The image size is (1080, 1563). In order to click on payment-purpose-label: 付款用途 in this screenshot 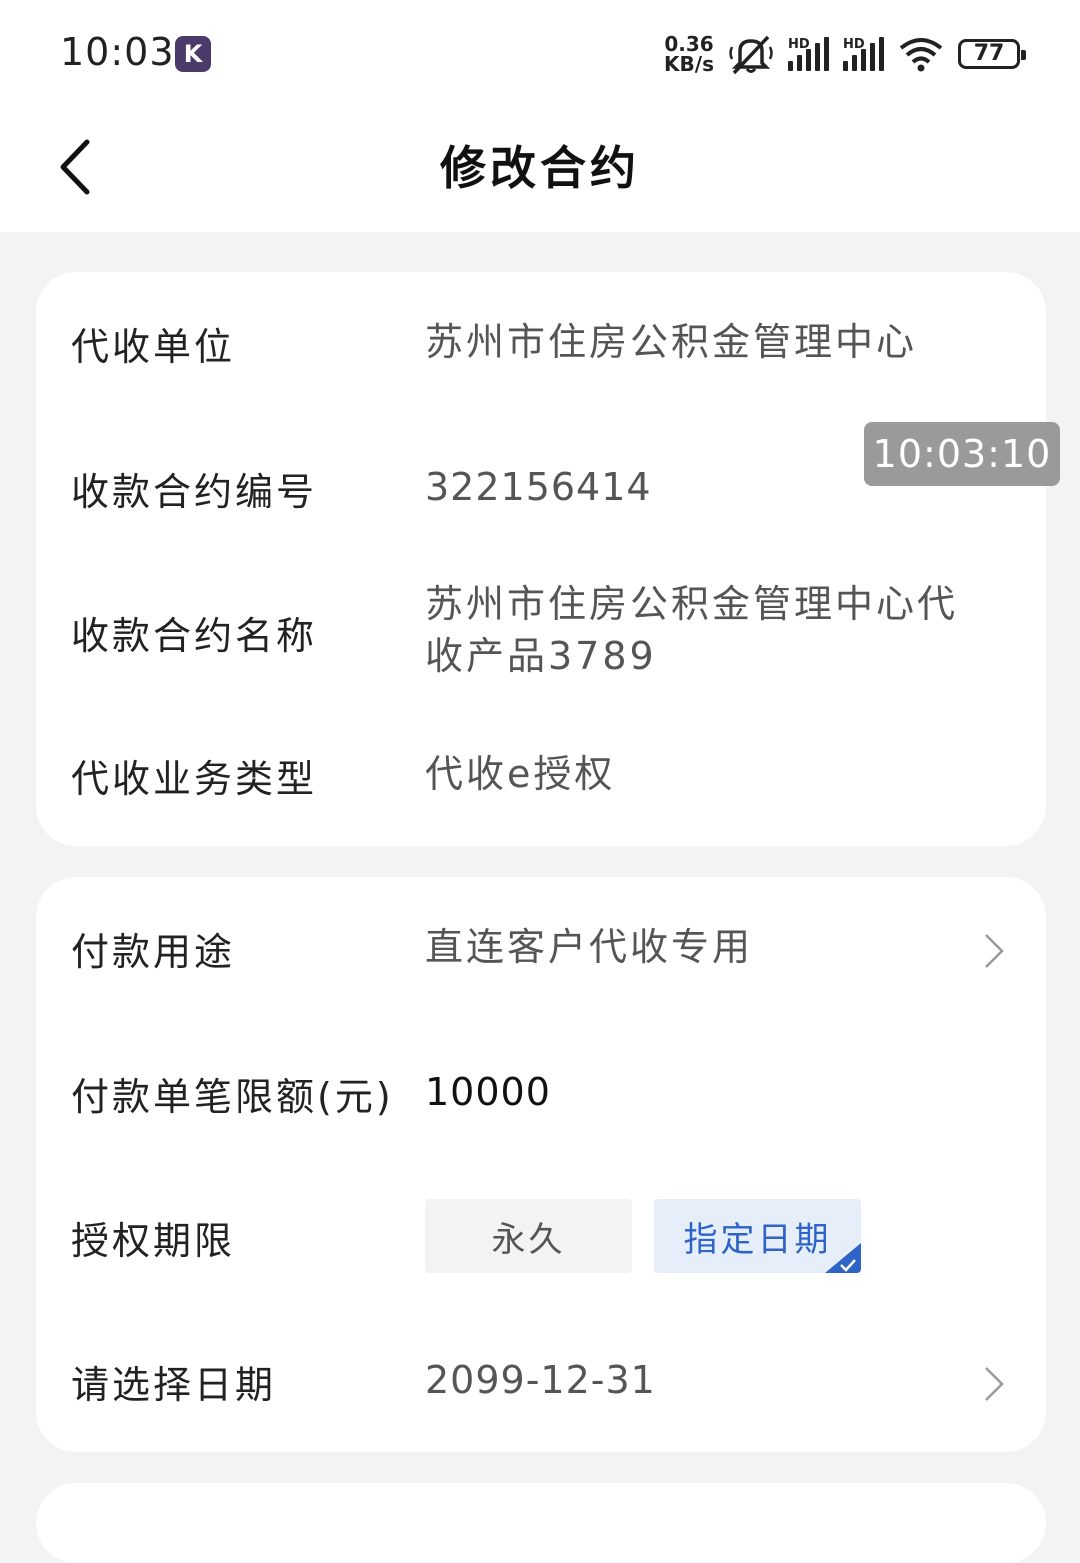, I will do `click(153, 952)`.